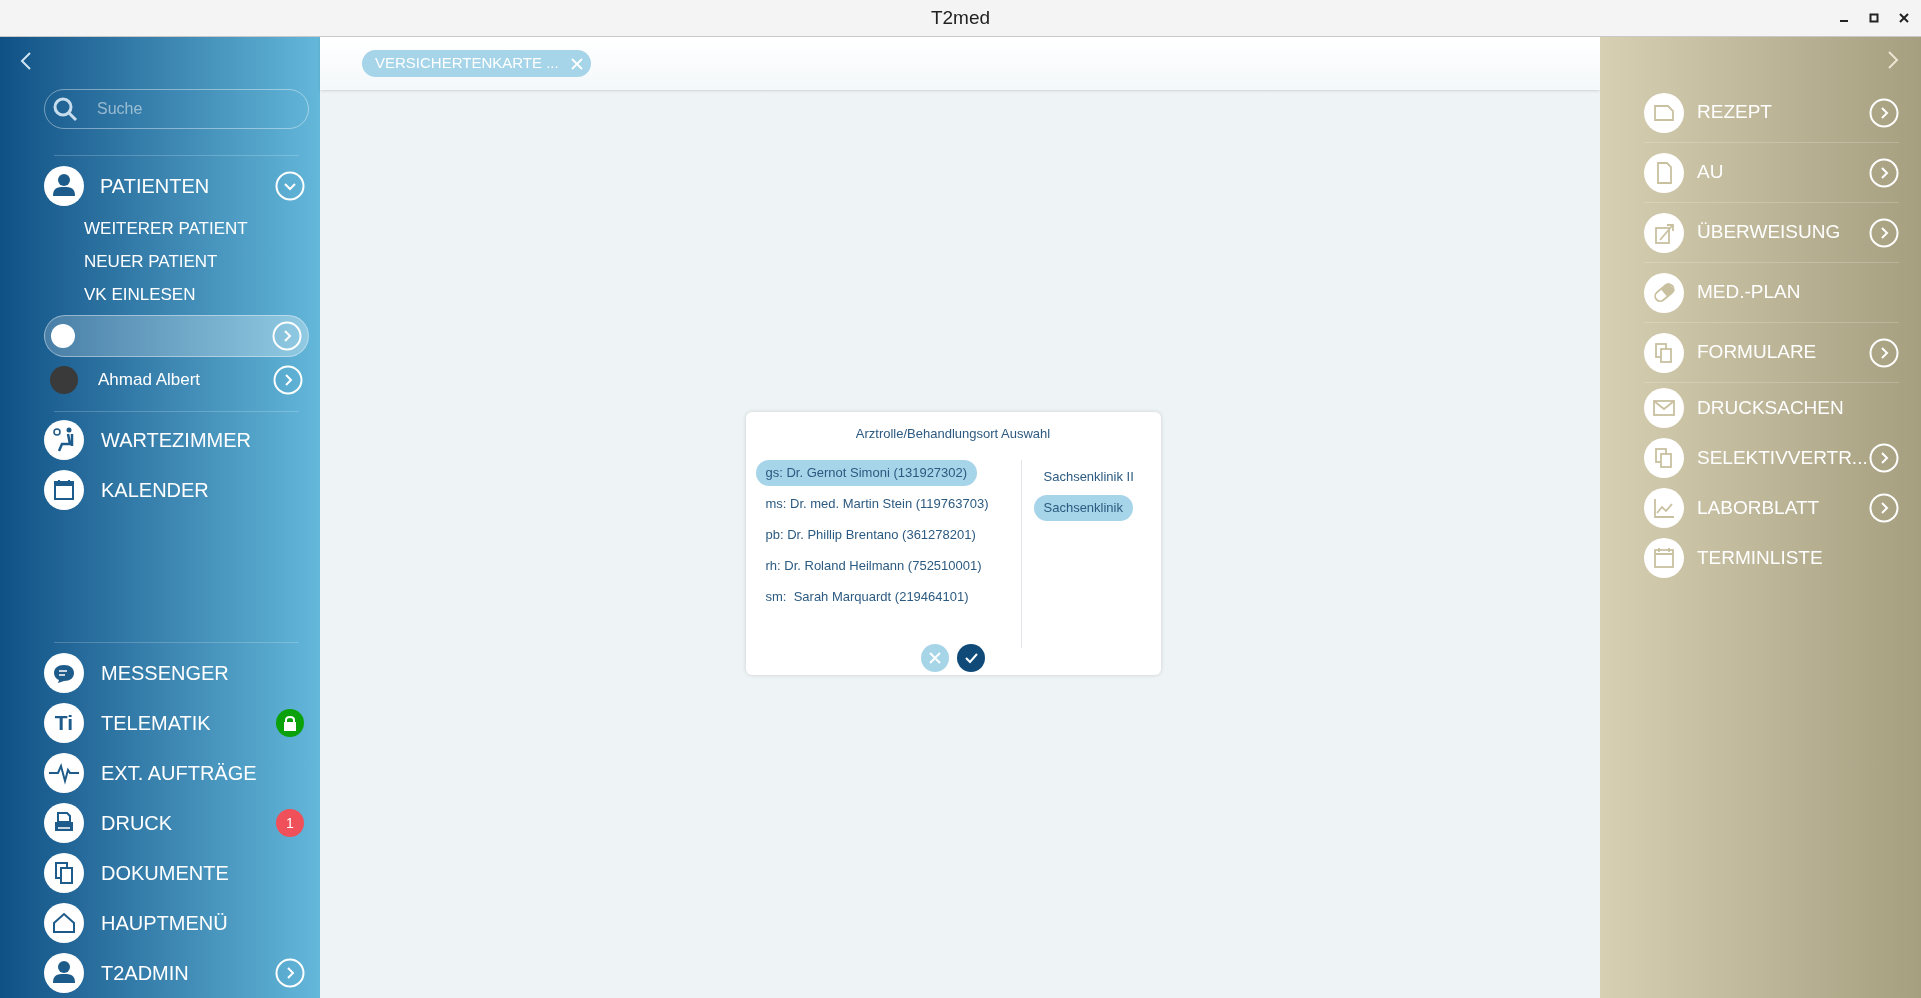 Image resolution: width=1921 pixels, height=998 pixels. I want to click on close-icon, so click(1904, 18).